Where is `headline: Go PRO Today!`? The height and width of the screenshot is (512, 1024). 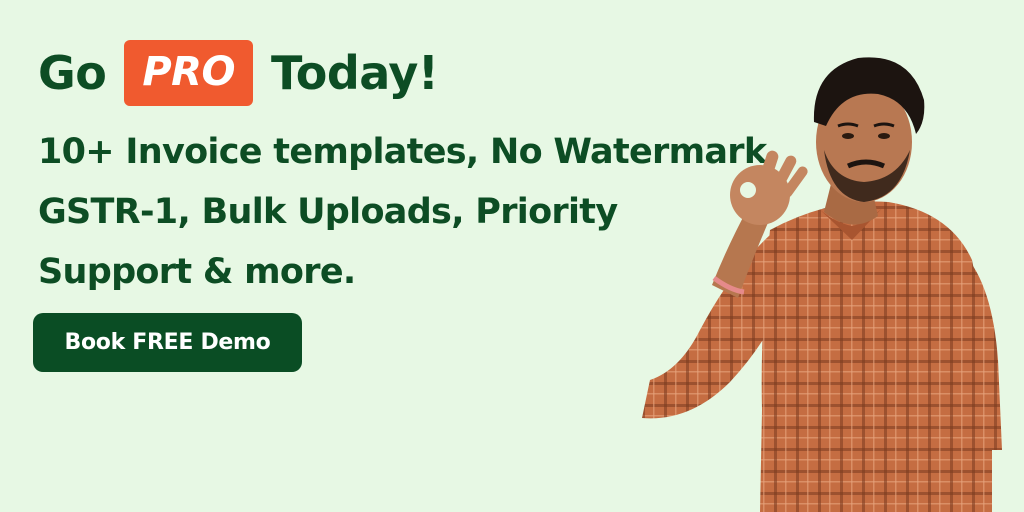
headline: Go PRO Today! is located at coordinates (238, 73).